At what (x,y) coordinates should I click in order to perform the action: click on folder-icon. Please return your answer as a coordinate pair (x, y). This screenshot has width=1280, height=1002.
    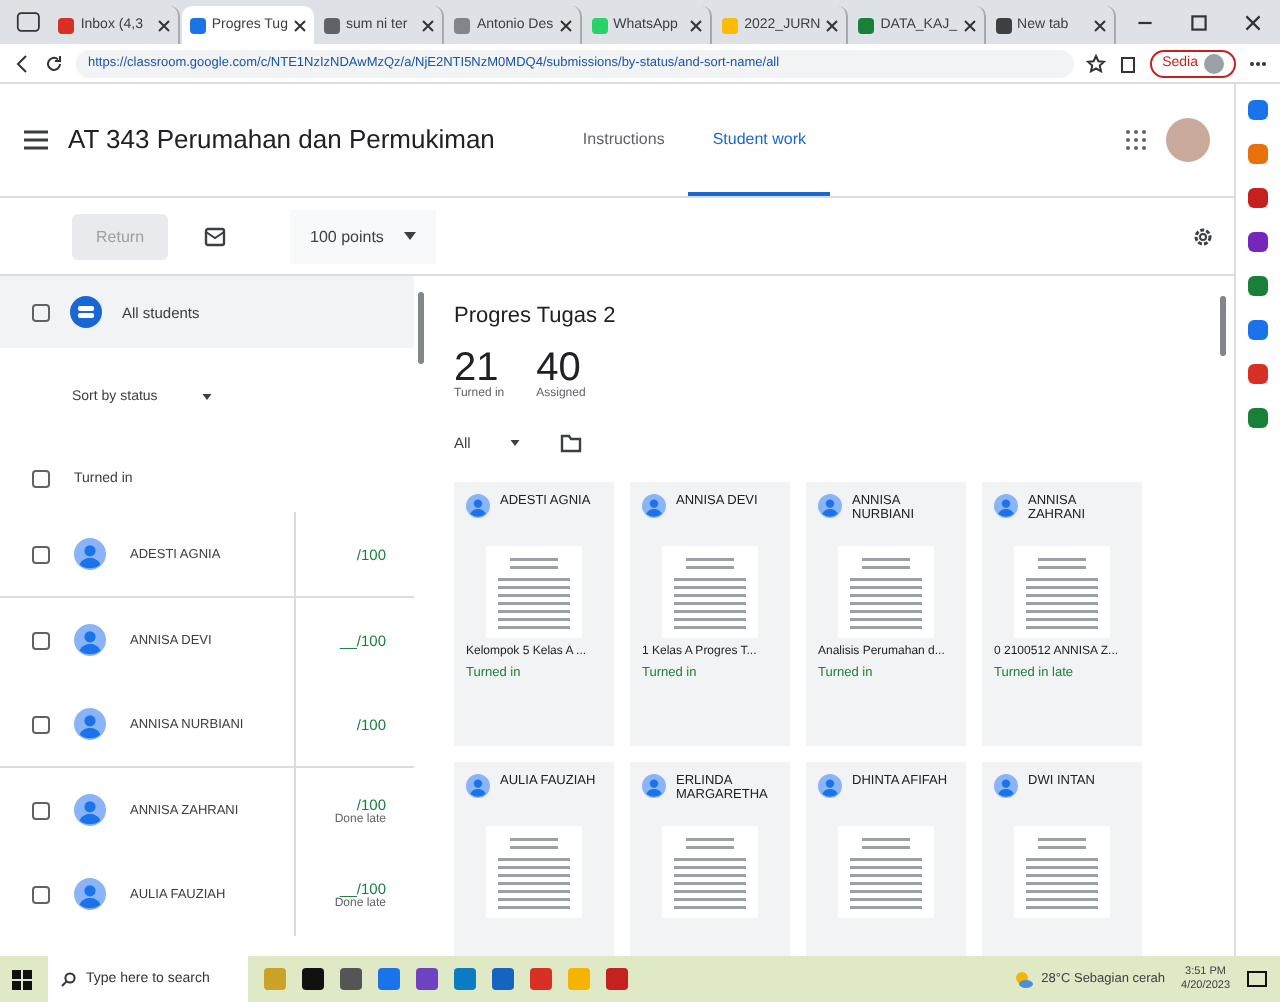
    Looking at the image, I should click on (571, 443).